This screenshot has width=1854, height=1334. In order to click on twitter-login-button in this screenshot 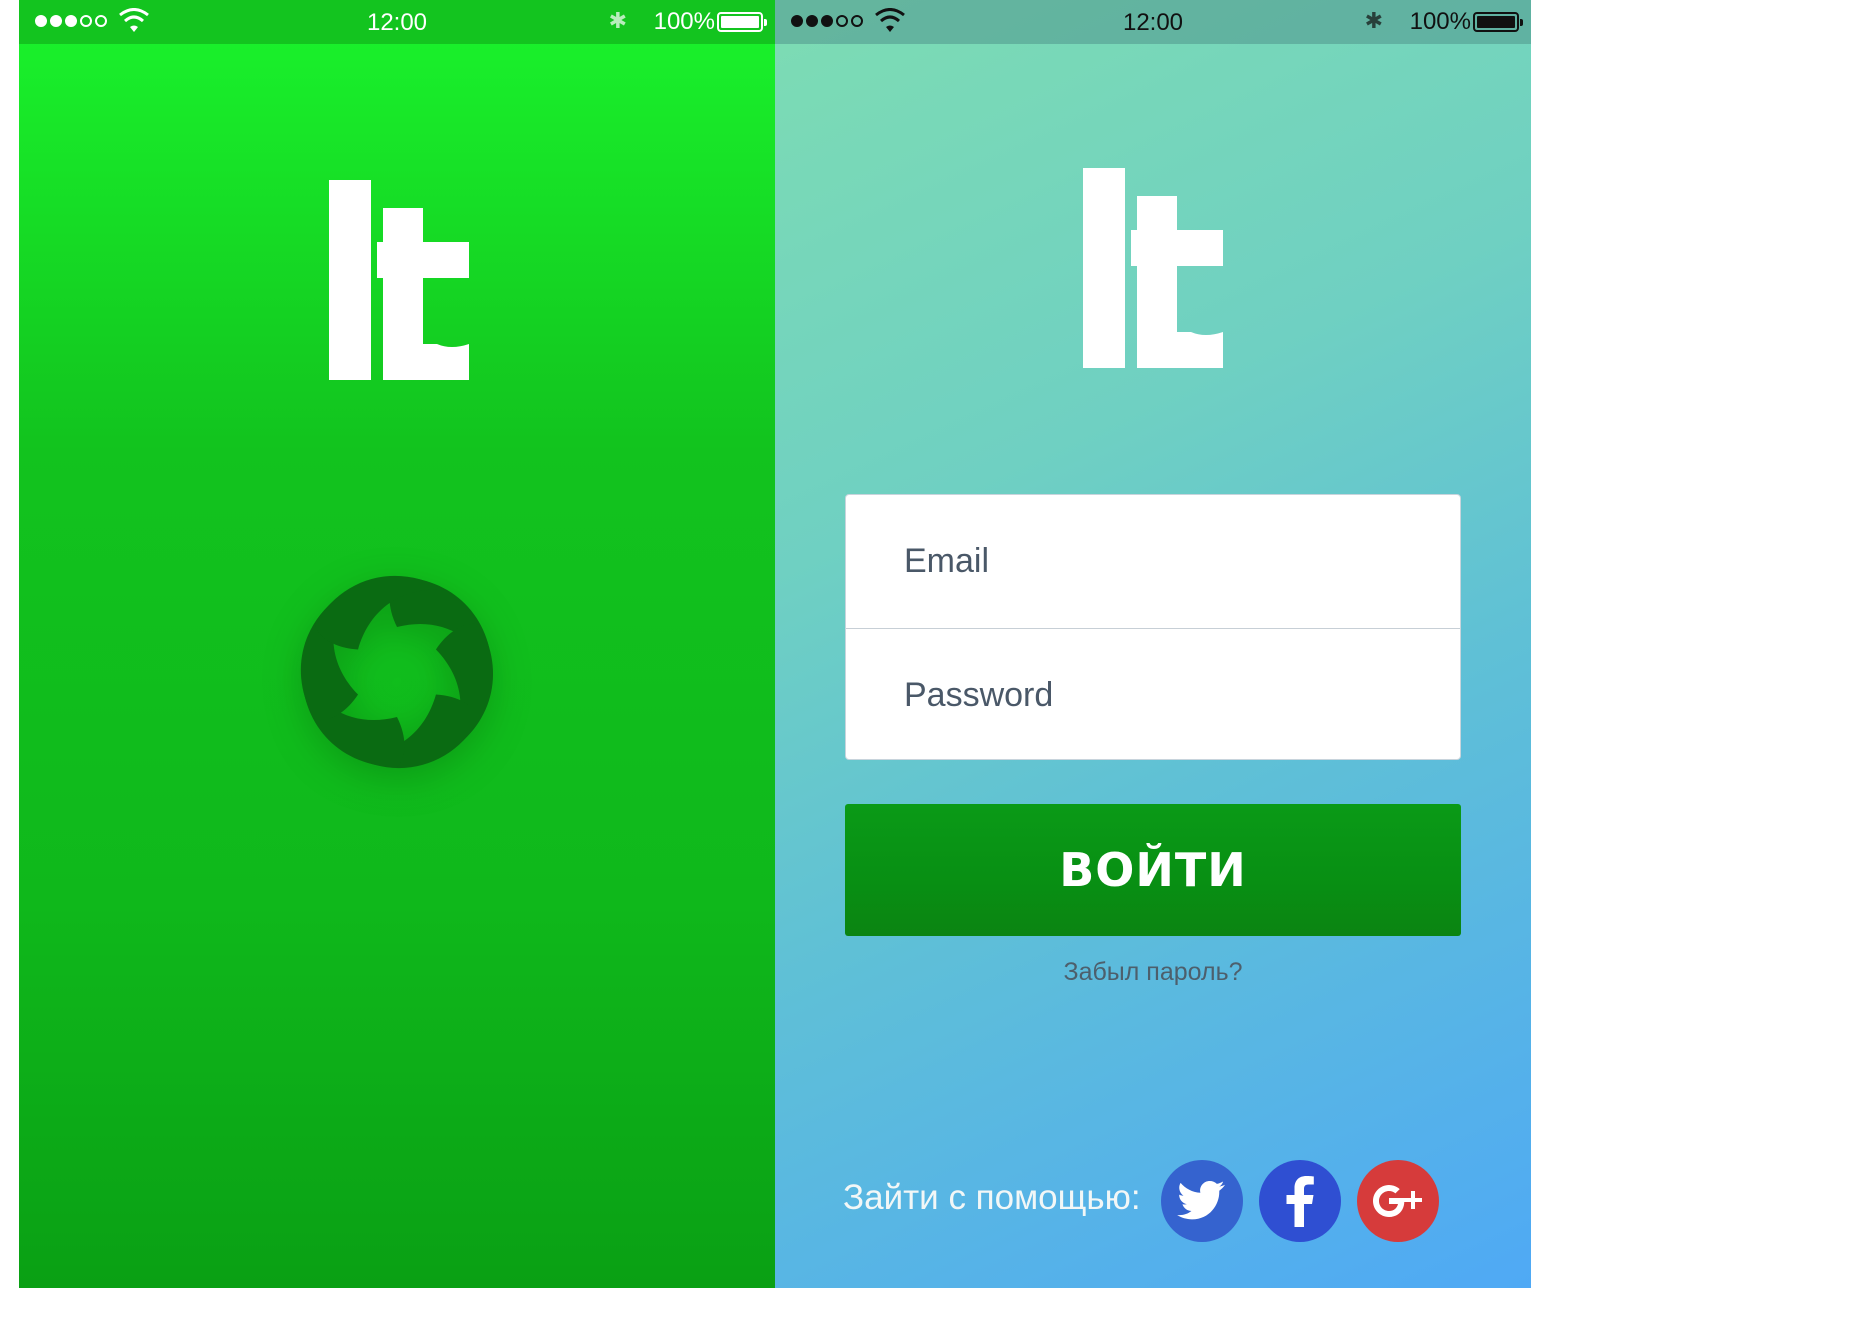, I will do `click(1202, 1201)`.